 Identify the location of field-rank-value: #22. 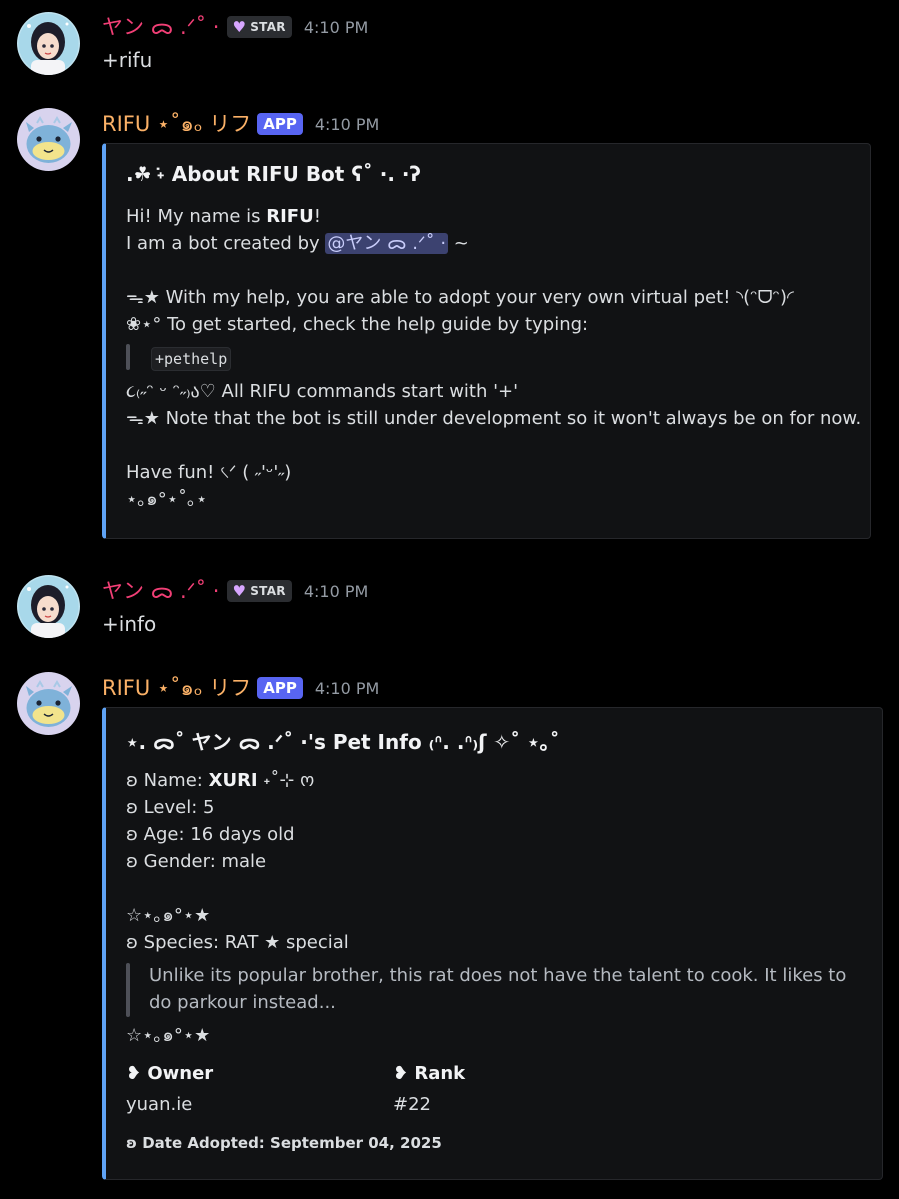
(412, 1104).